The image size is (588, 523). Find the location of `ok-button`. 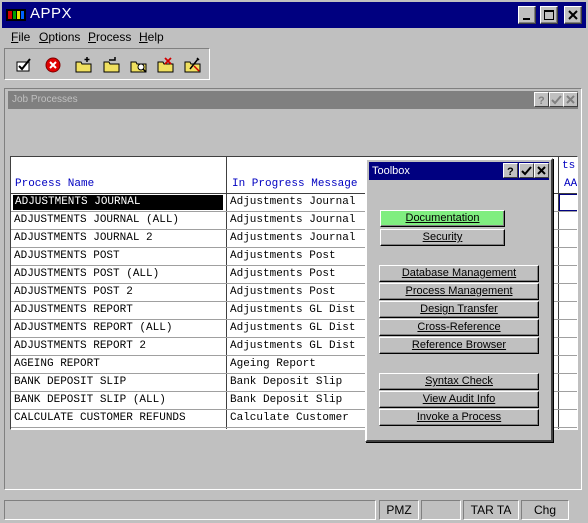

ok-button is located at coordinates (24, 65).